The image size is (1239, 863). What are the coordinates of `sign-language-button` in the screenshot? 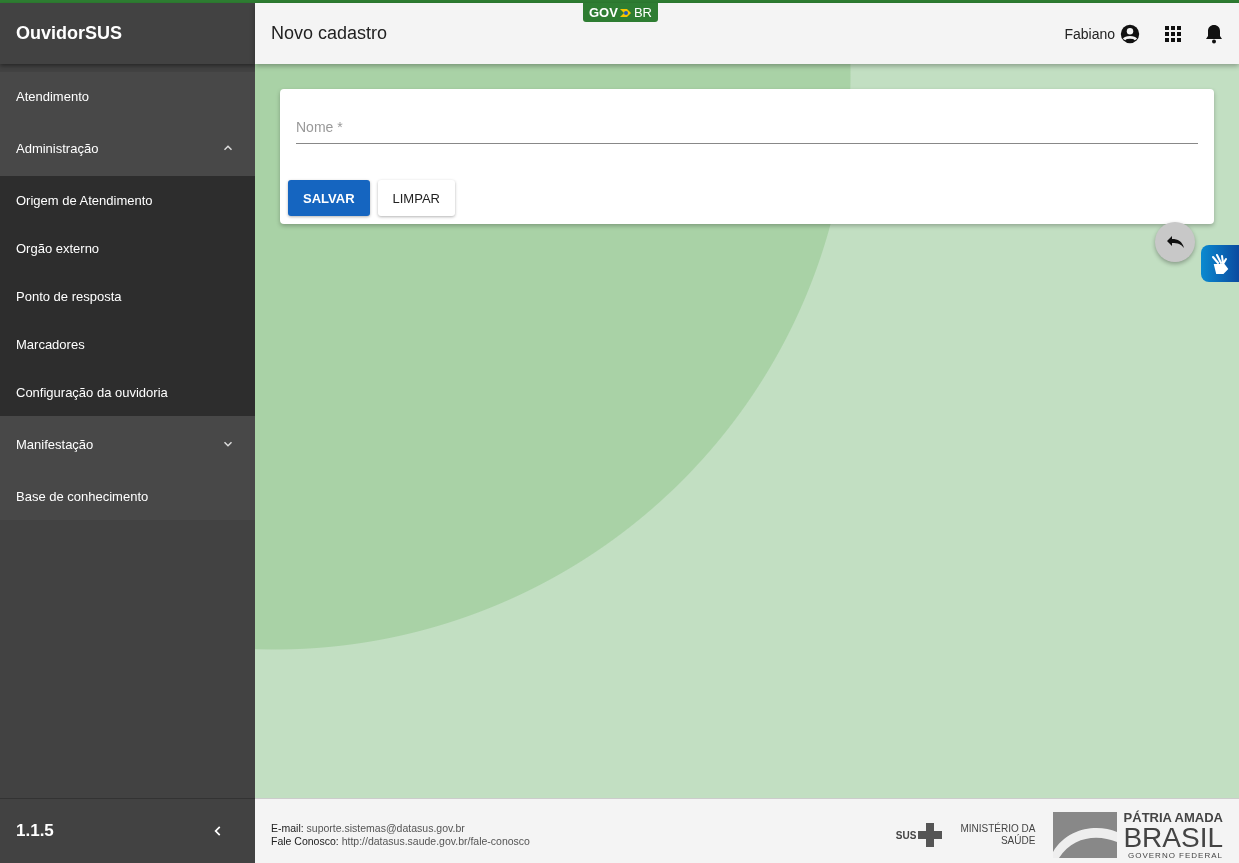 It's located at (1220, 263).